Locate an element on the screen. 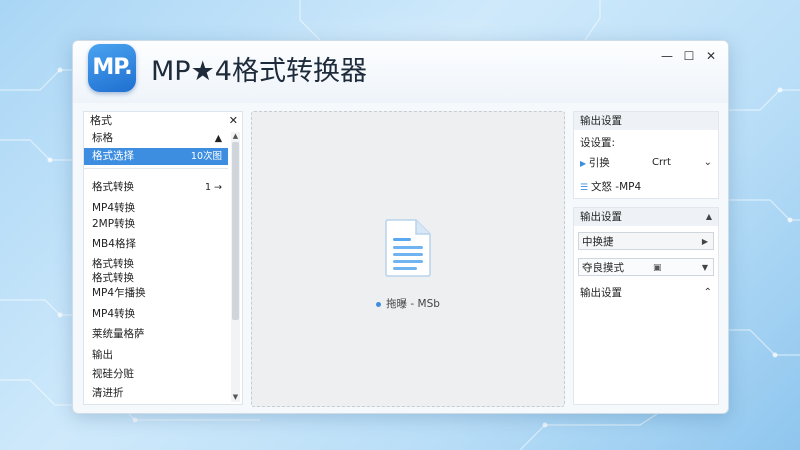  chevron-up-icon: ⌃ is located at coordinates (707, 292).